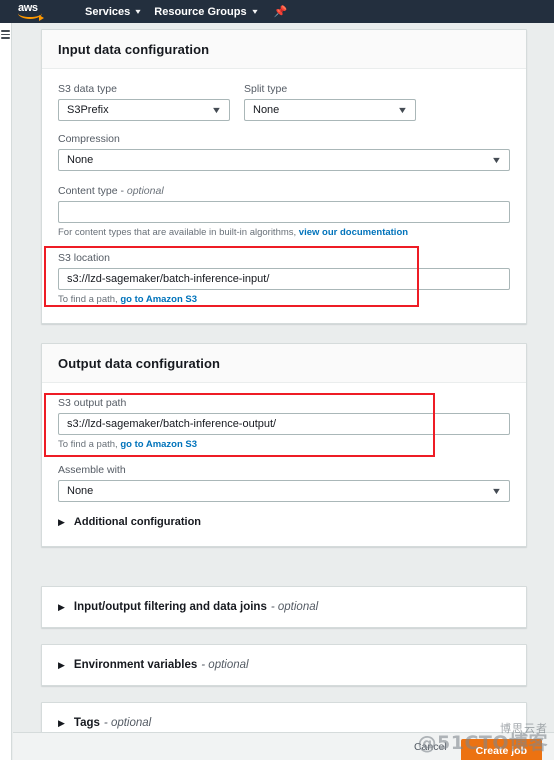 The image size is (554, 760). Describe the element at coordinates (283, 746) in the screenshot. I see `form-footer: Cancel Create job` at that location.